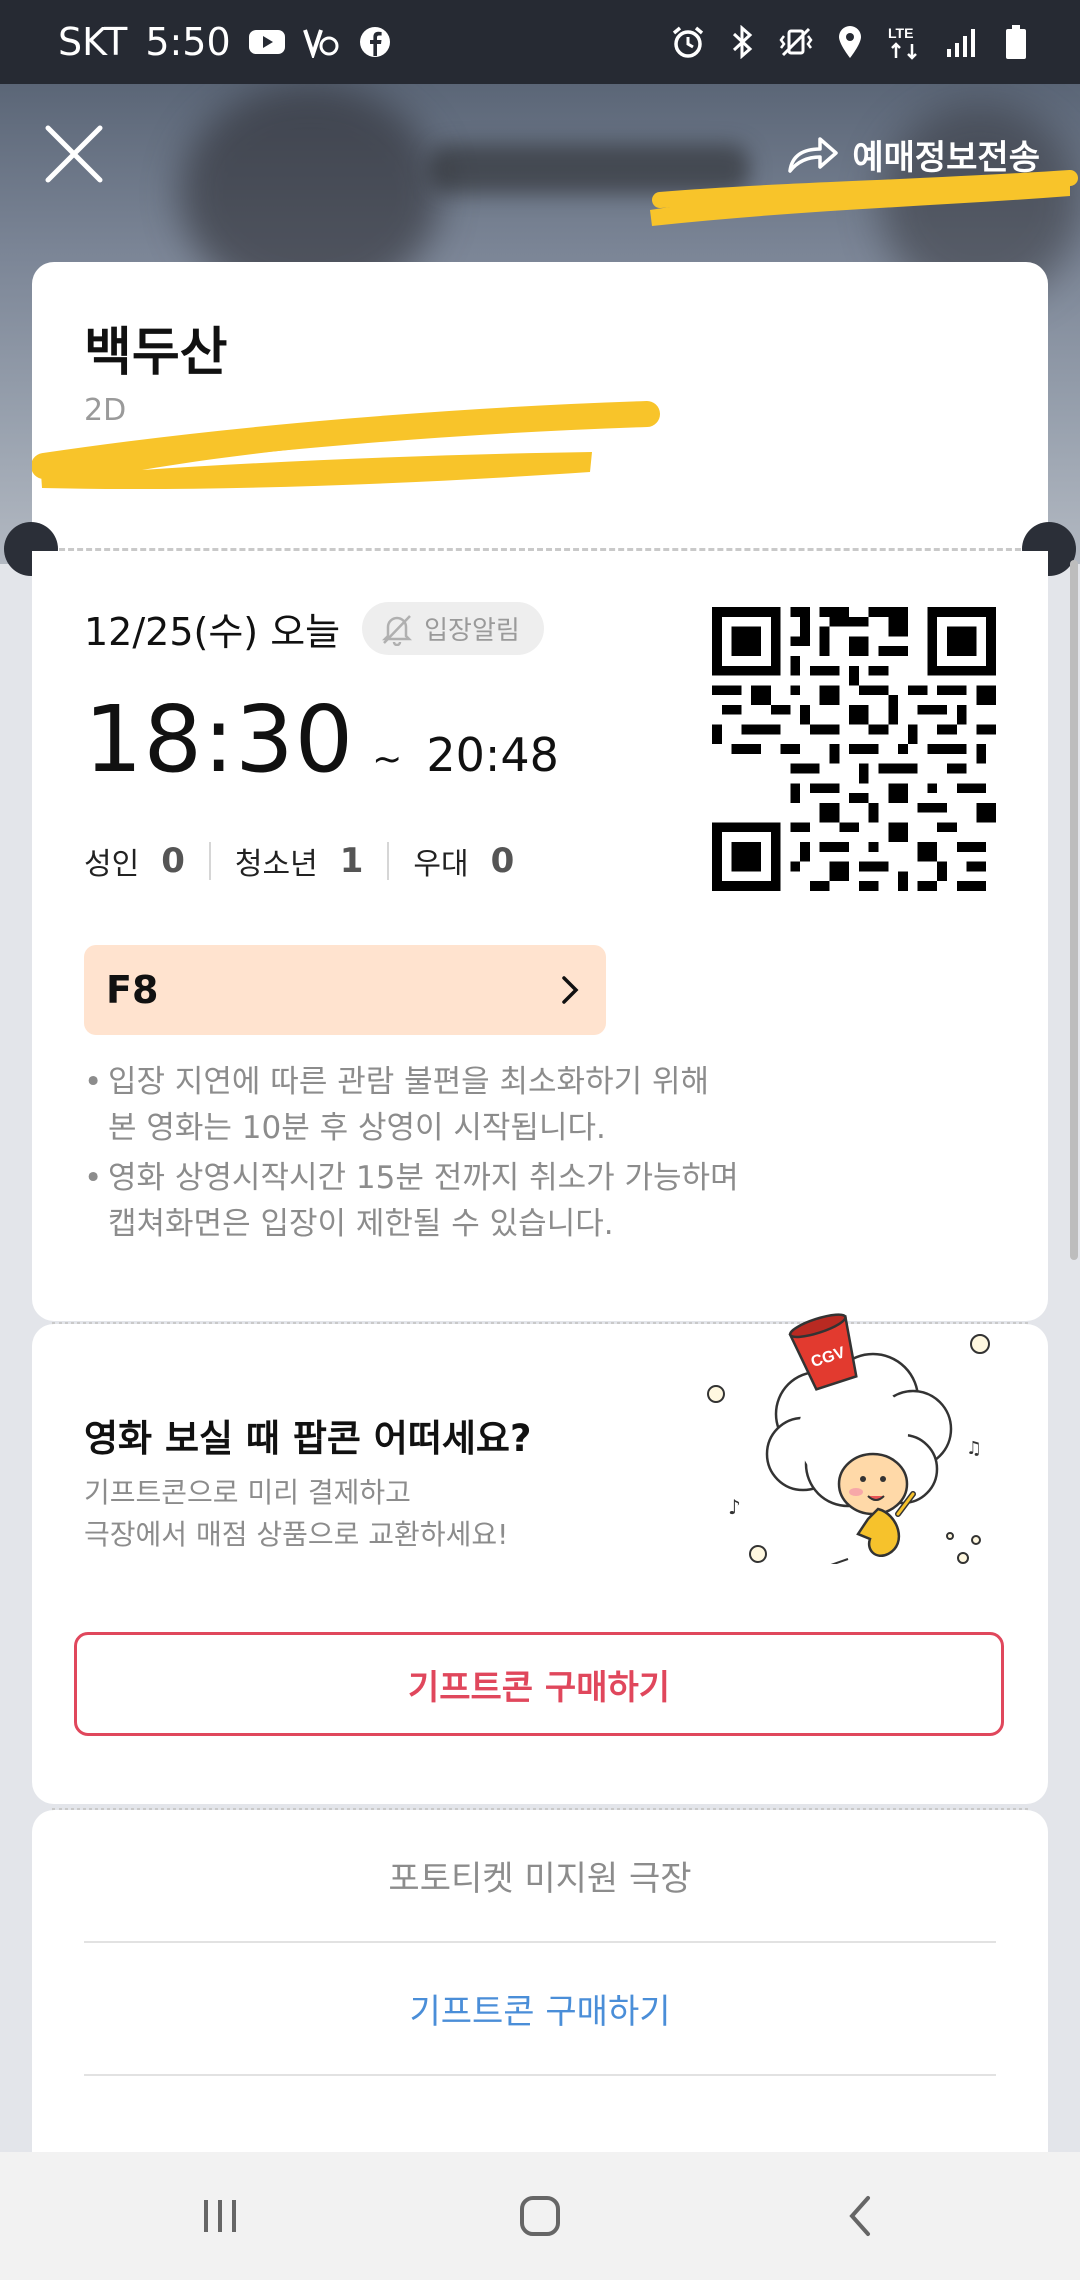 Image resolution: width=1080 pixels, height=2280 pixels. I want to click on ticket-title-section: 백두산 2D, so click(540, 407).